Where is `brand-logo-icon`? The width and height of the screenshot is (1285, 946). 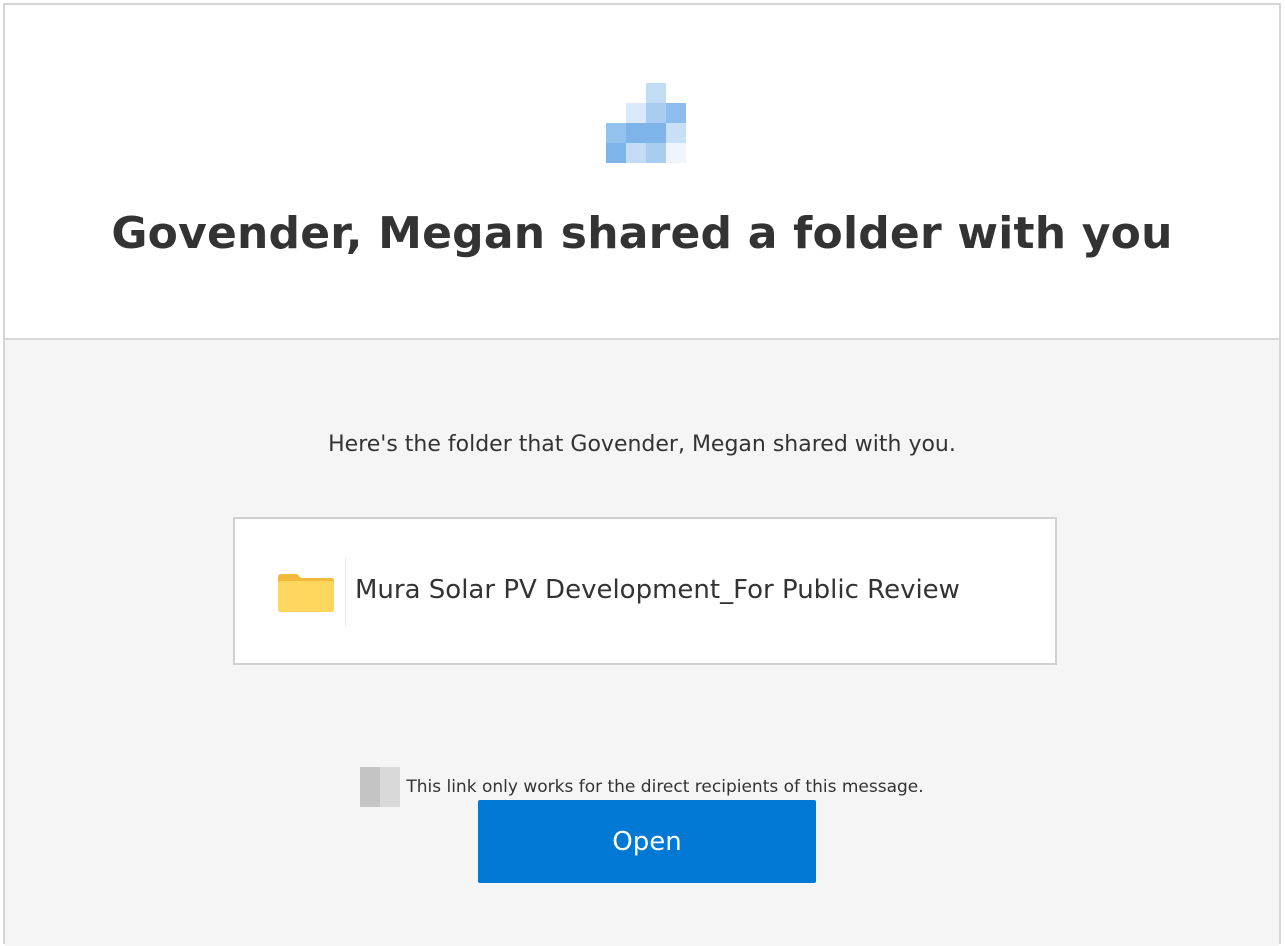
brand-logo-icon is located at coordinates (646, 123).